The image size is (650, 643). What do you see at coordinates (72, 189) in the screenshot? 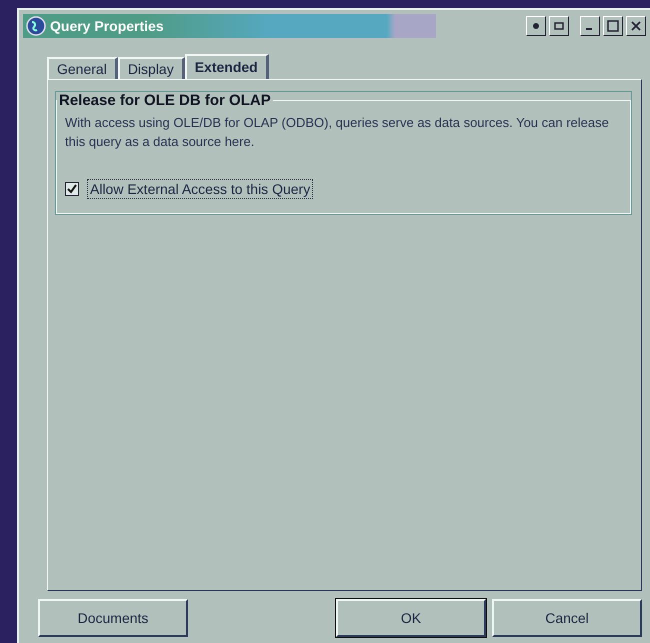
I see `checkbox` at bounding box center [72, 189].